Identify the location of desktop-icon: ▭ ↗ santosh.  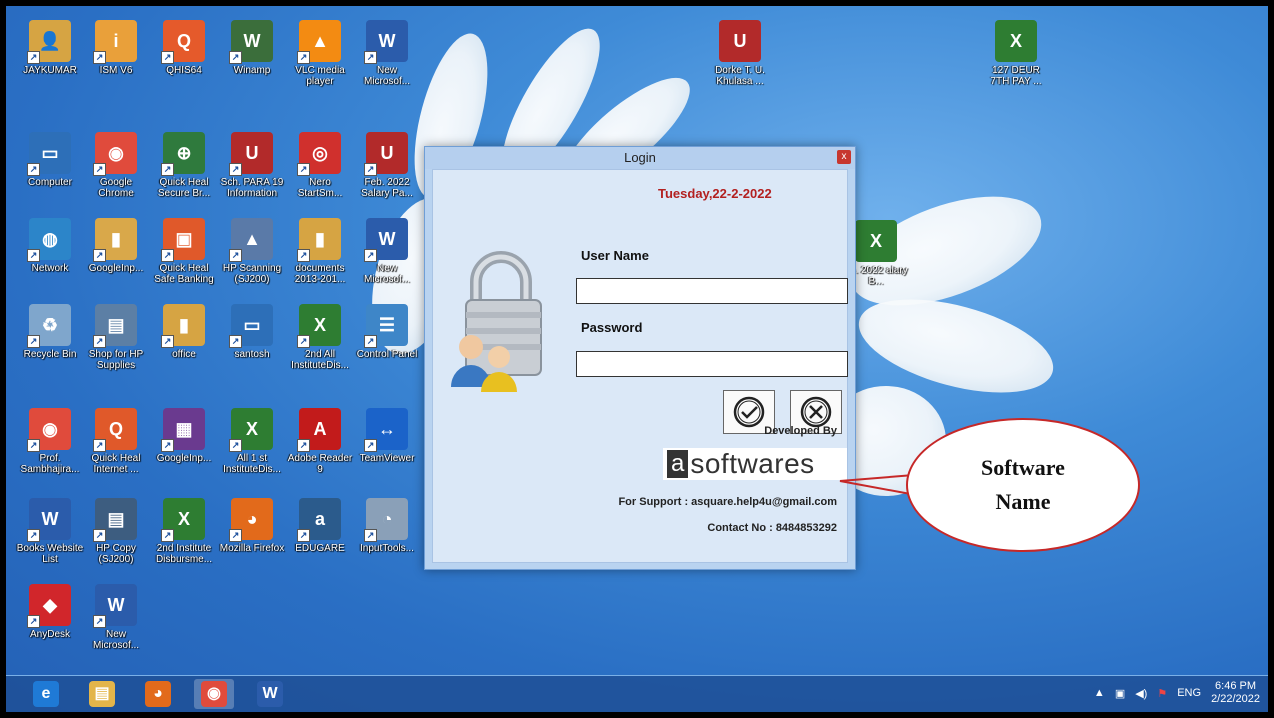
(252, 332).